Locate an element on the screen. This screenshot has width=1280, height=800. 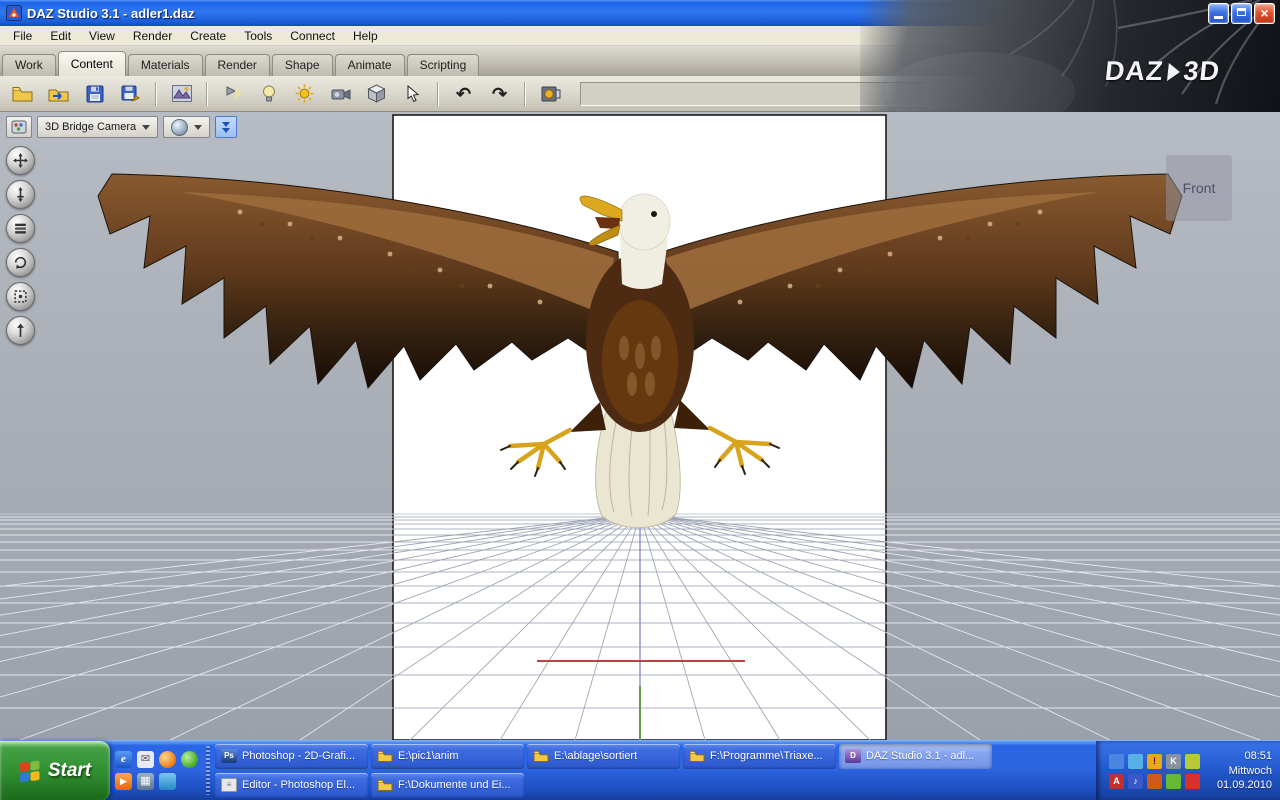
pointer-icon is located at coordinates (413, 93).